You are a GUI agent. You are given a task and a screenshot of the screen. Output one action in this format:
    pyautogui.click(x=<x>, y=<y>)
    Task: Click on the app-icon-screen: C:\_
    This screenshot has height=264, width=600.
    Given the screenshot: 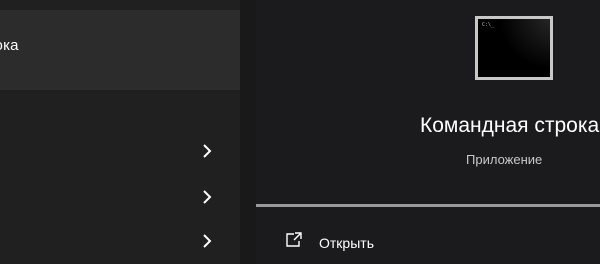 What is the action you would take?
    pyautogui.click(x=514, y=48)
    